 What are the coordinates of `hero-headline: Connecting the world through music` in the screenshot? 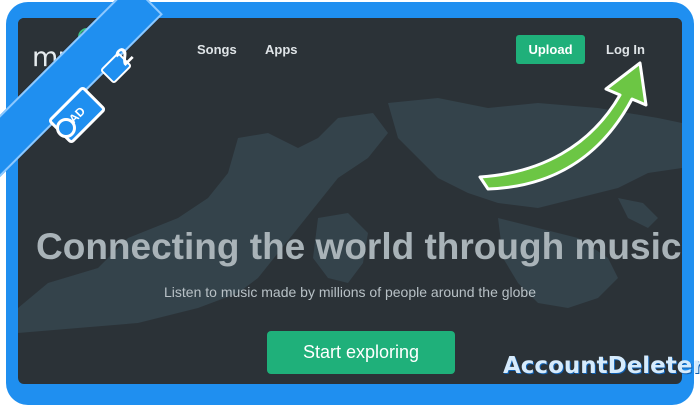 It's located at (359, 246).